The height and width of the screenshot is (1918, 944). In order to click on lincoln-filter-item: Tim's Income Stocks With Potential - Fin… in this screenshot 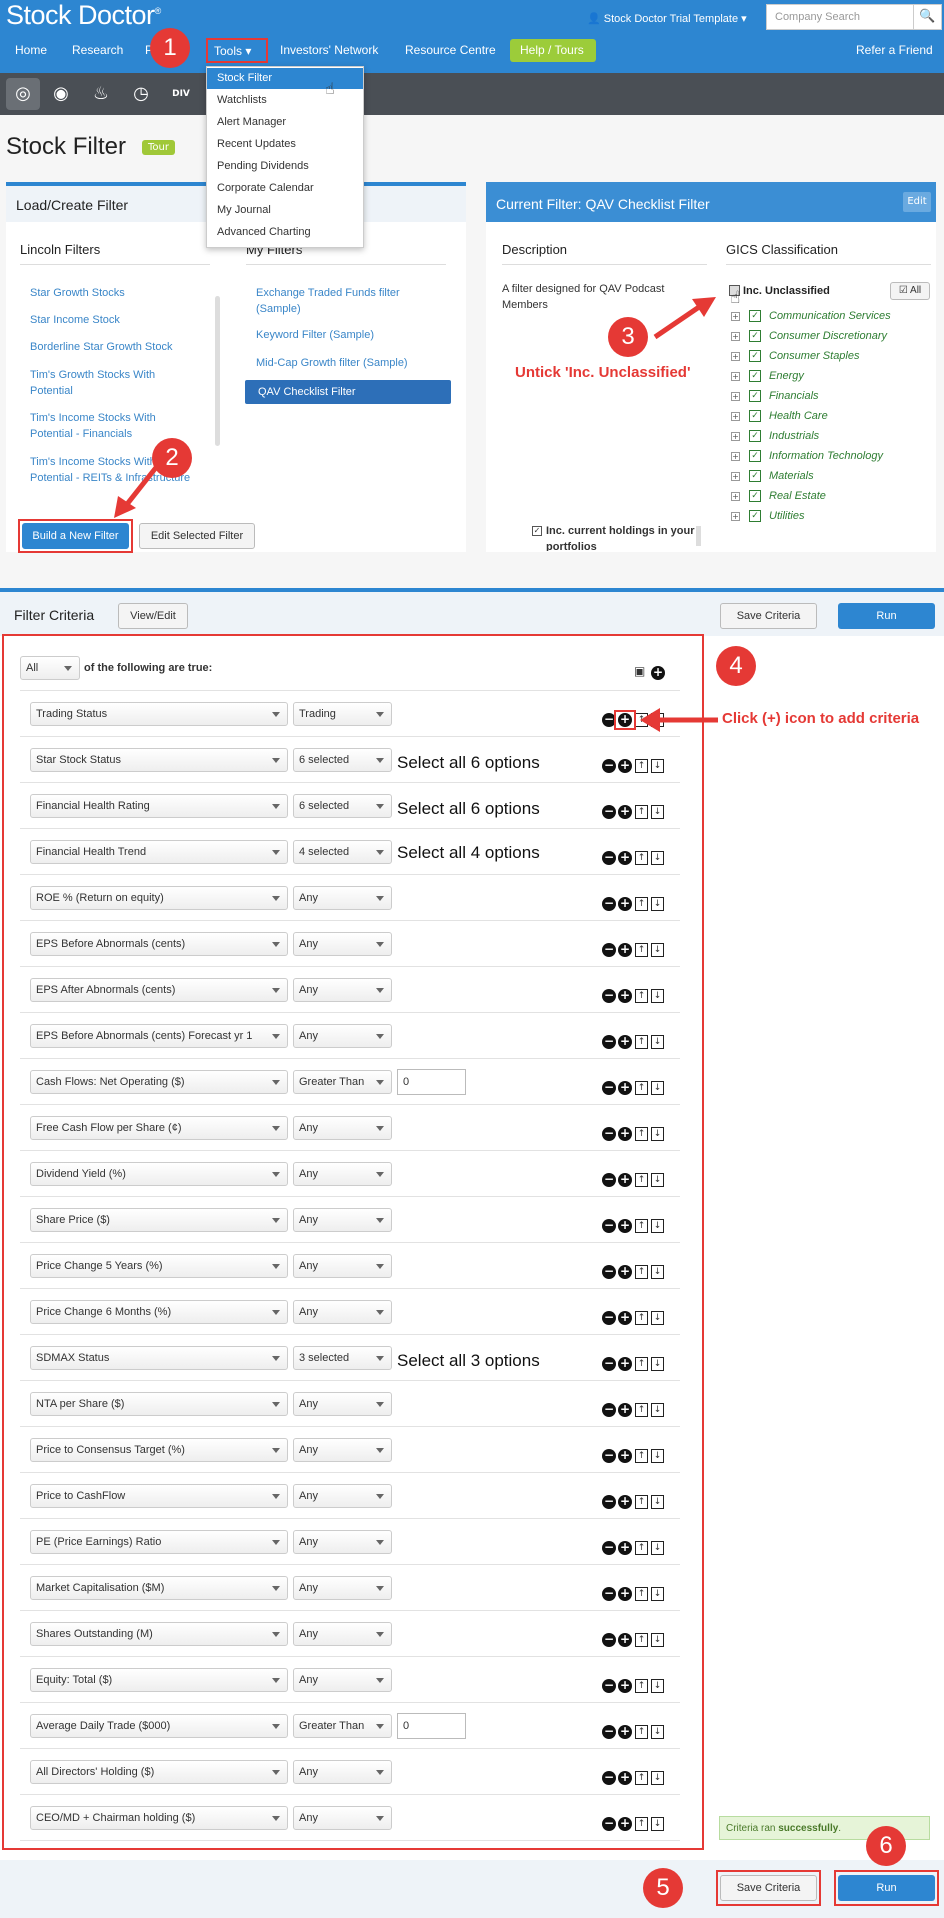, I will do `click(105, 426)`.